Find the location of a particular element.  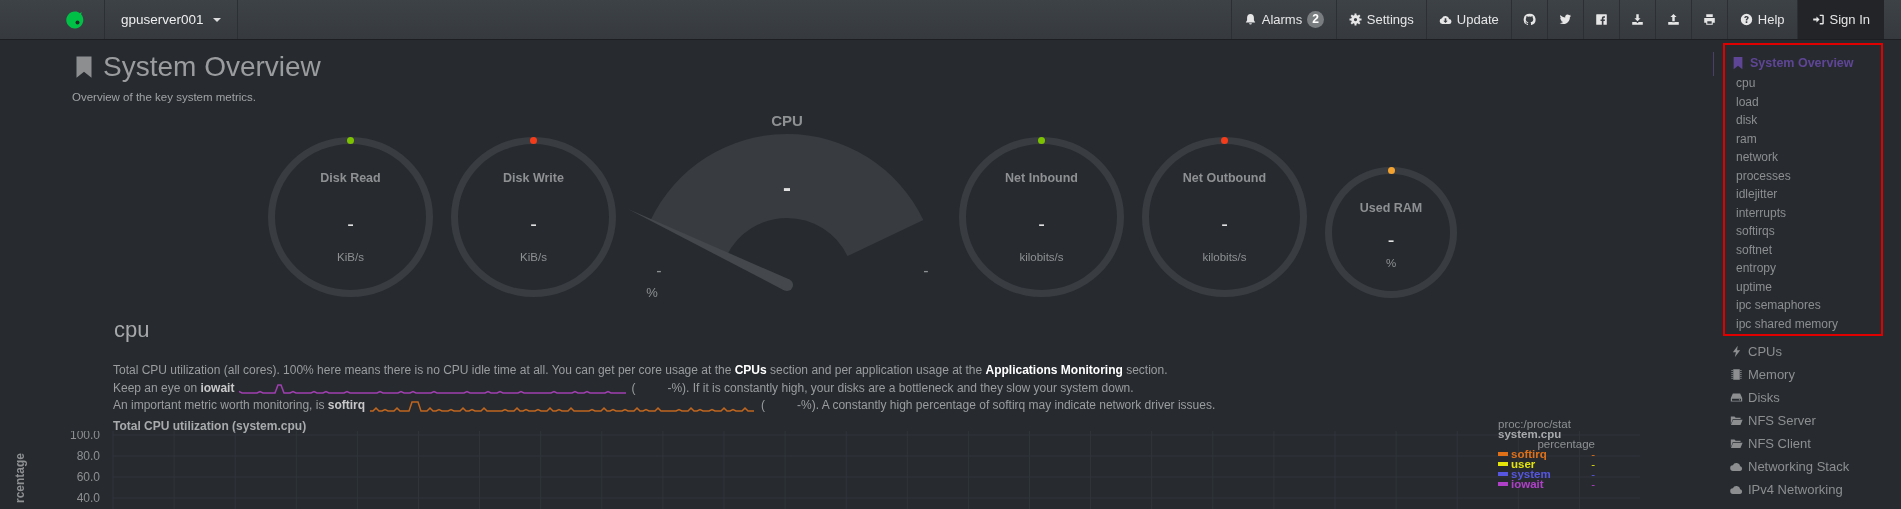

gear-icon is located at coordinates (1355, 19).